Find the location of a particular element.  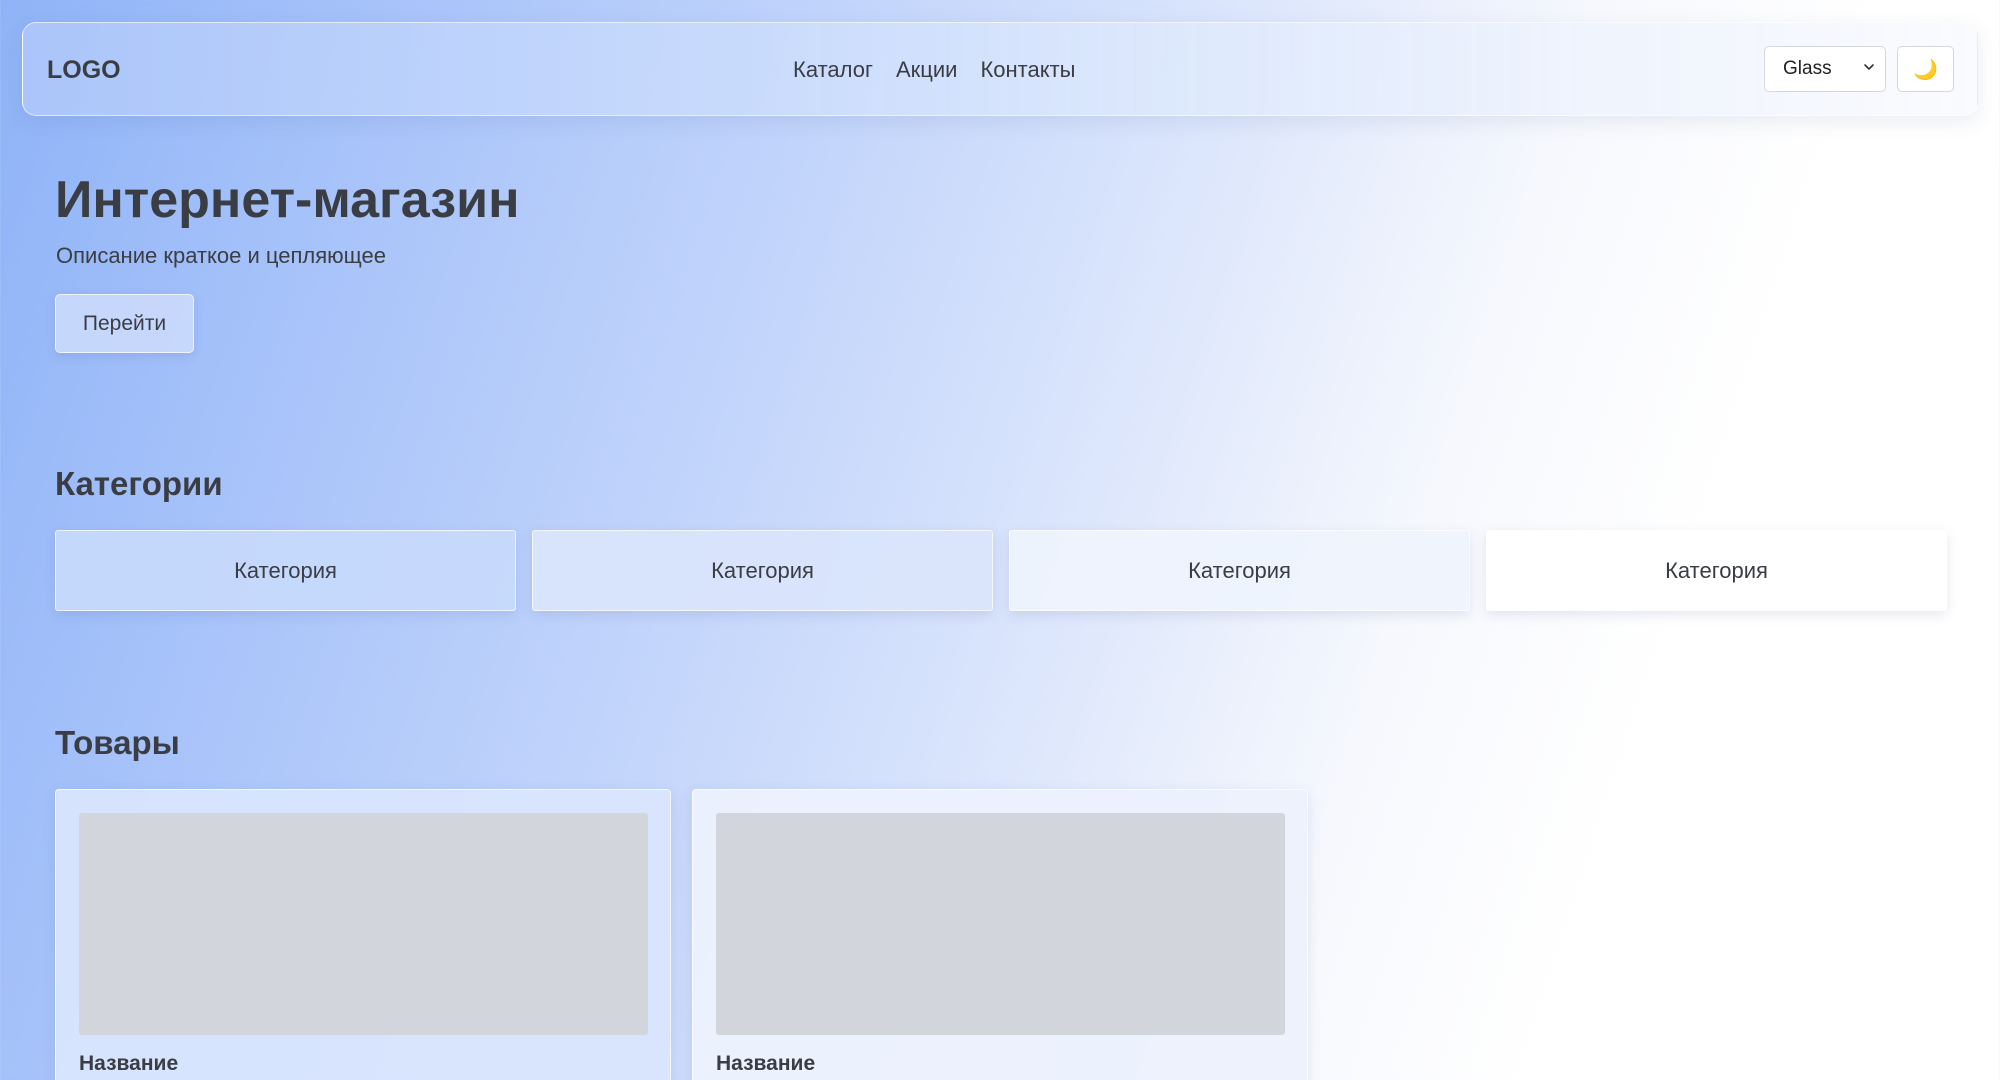

hero-cta-button: Перейти is located at coordinates (124, 323).